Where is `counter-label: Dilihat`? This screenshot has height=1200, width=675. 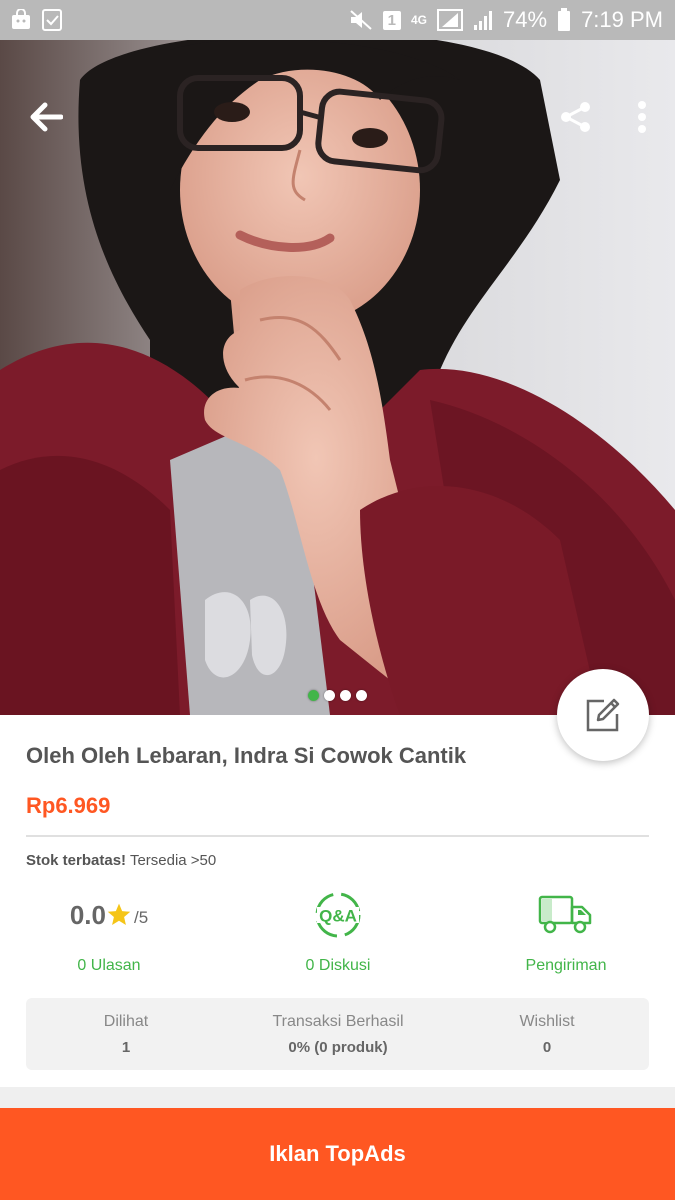
counter-label: Dilihat is located at coordinates (126, 1021).